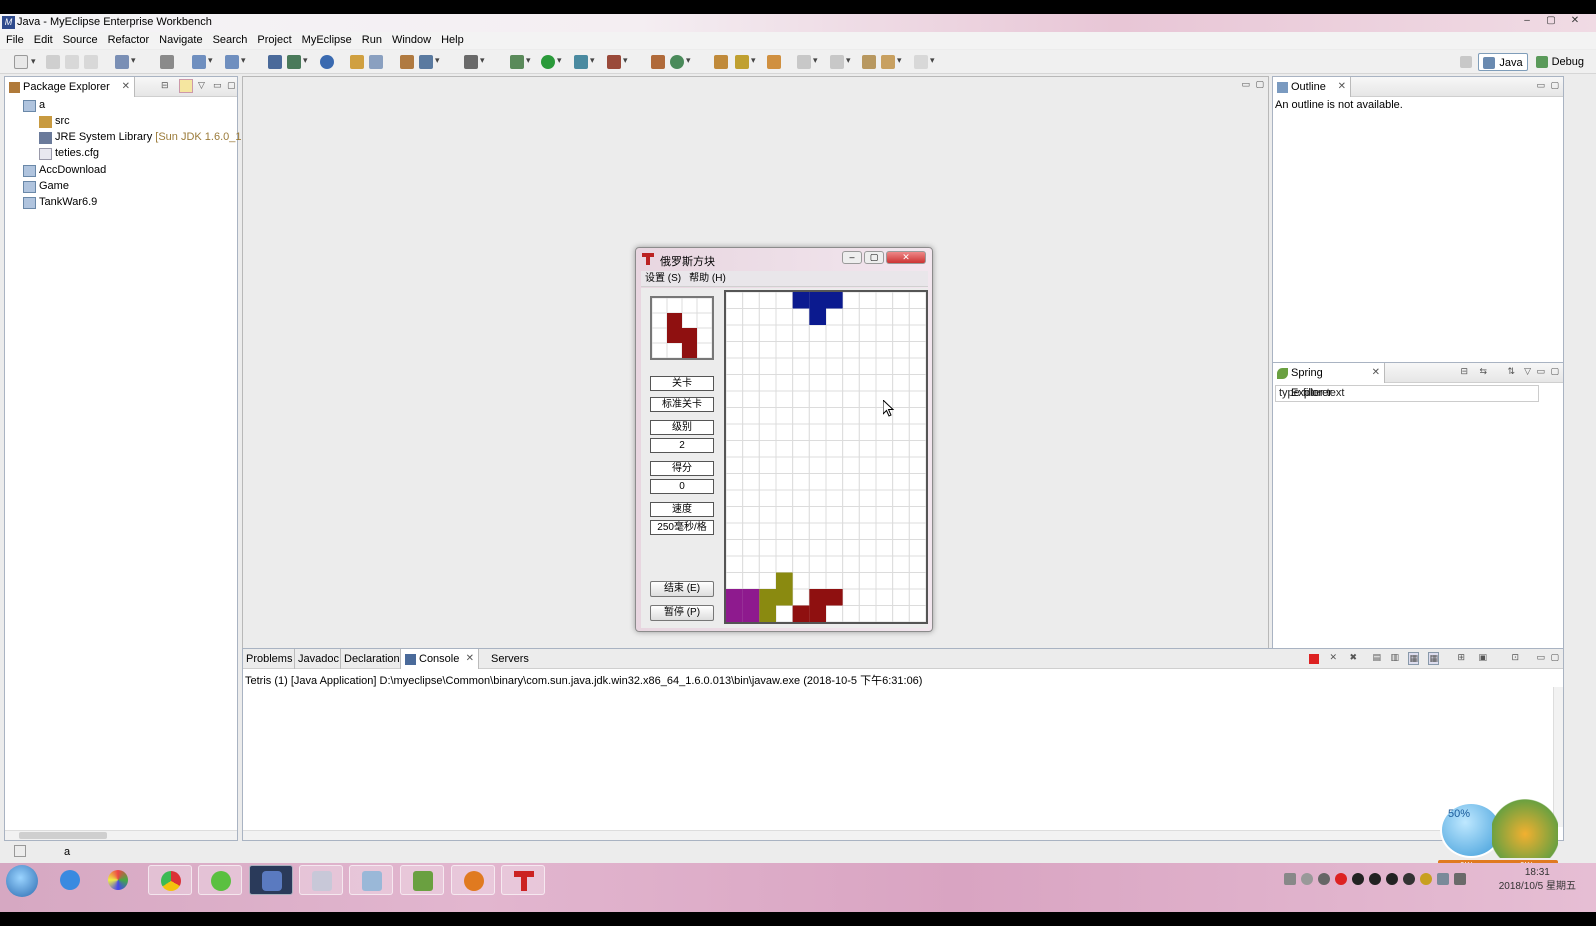  I want to click on deploy-icon, so click(235, 62).